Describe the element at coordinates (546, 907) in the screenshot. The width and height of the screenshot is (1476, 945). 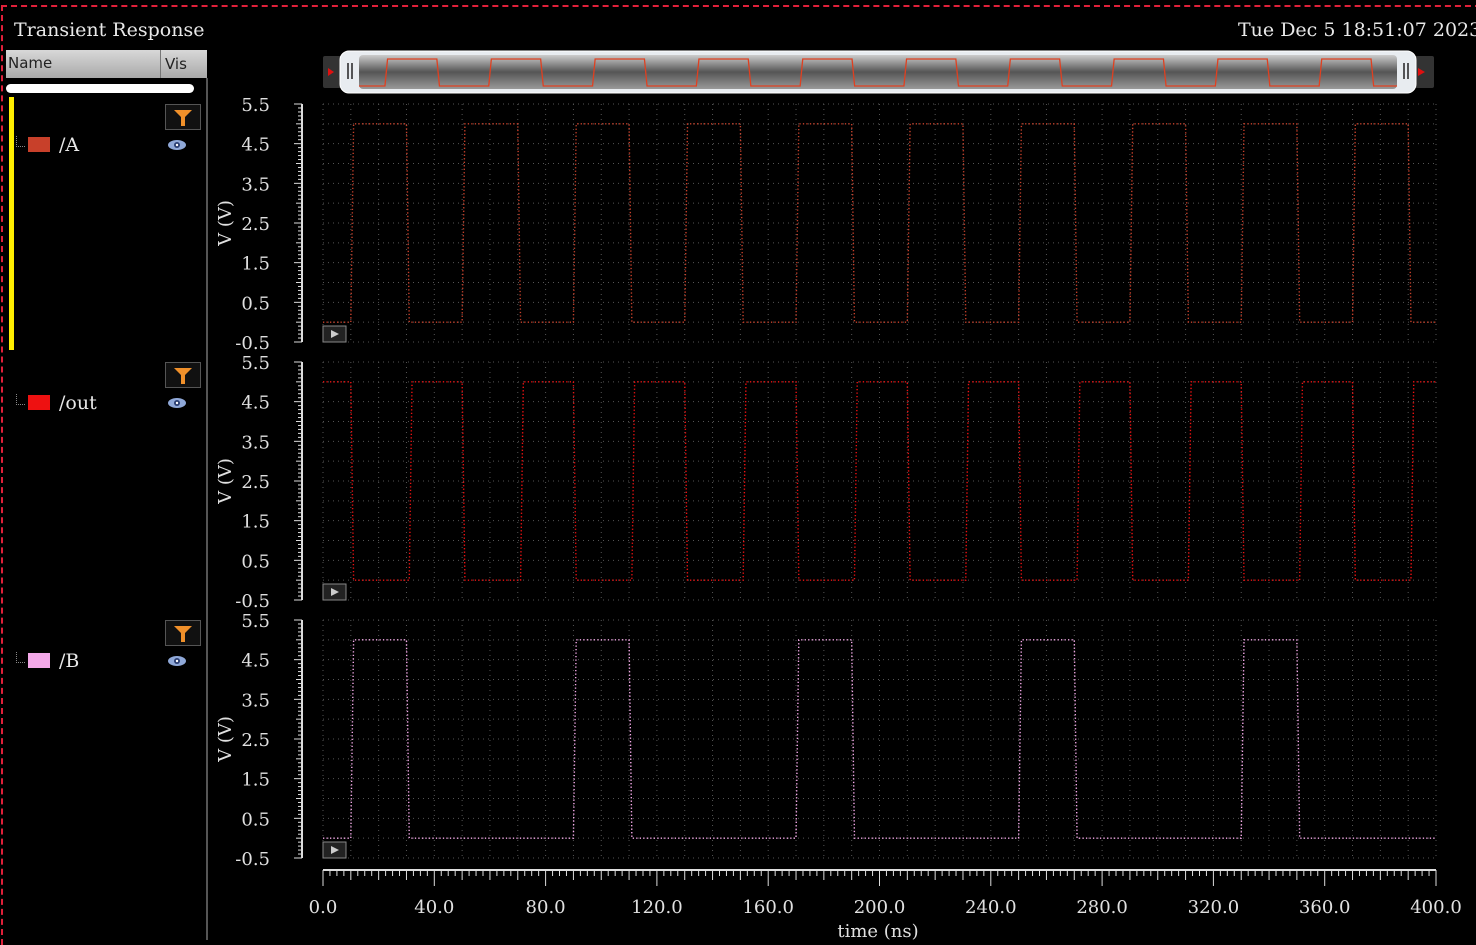
I see `x-tick-label: 80.0` at that location.